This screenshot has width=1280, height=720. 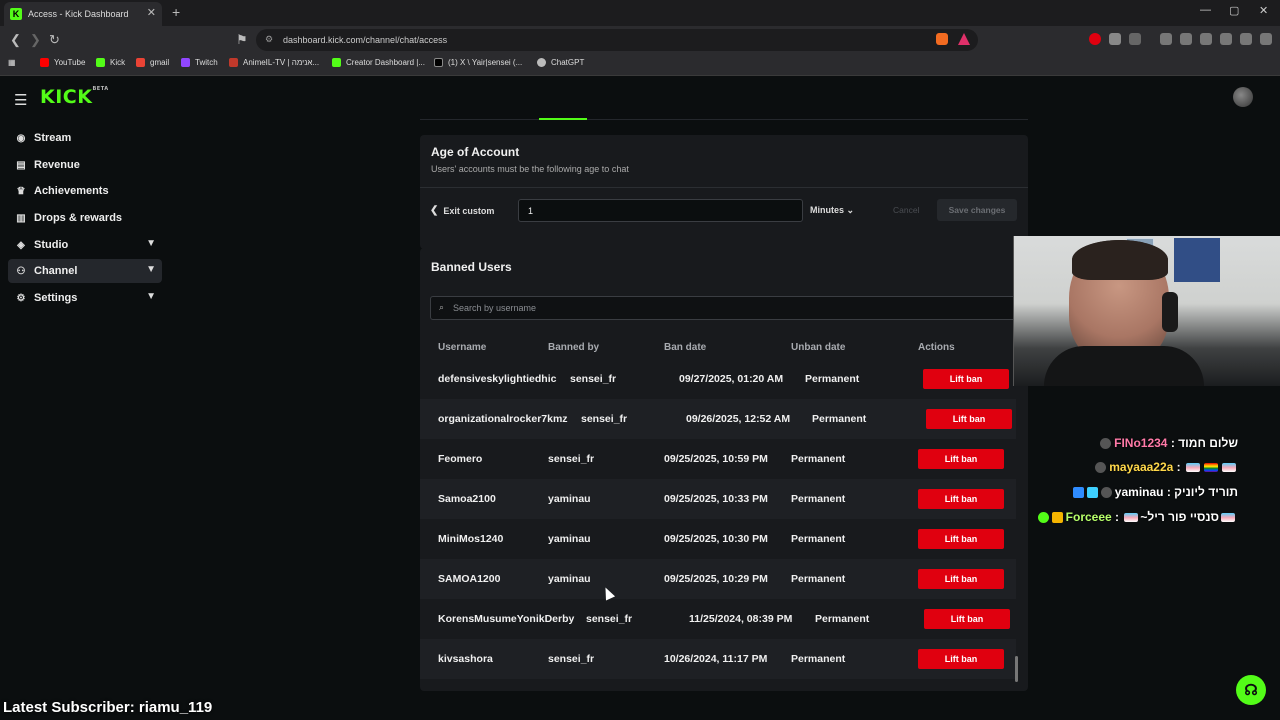 What do you see at coordinates (85, 271) in the screenshot?
I see `sidebar-item-channel: ⚇ Channel ▼` at bounding box center [85, 271].